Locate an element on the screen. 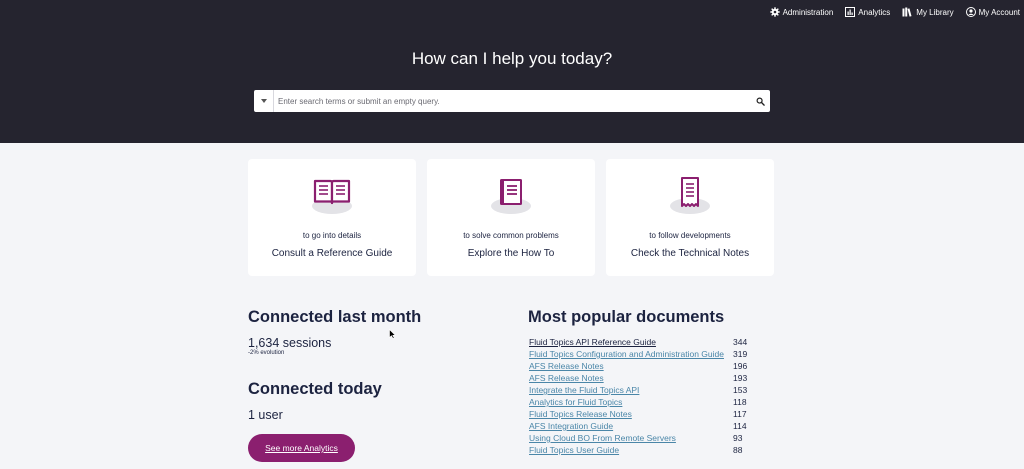 This screenshot has height=469, width=1024. search-bar is located at coordinates (512, 101).